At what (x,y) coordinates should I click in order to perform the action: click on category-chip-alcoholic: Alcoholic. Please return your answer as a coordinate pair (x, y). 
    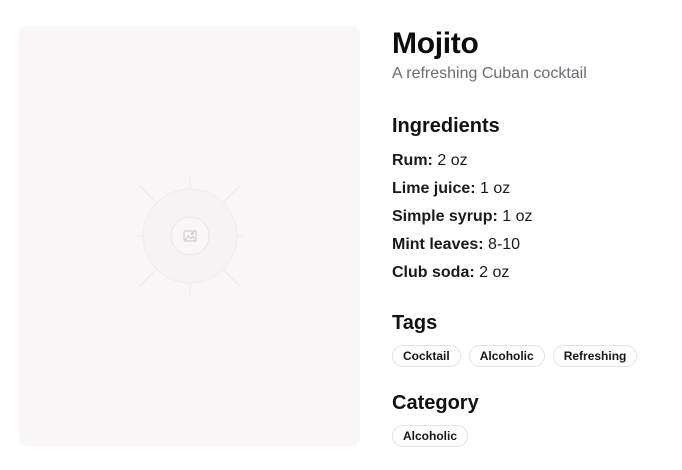
    Looking at the image, I should click on (430, 436).